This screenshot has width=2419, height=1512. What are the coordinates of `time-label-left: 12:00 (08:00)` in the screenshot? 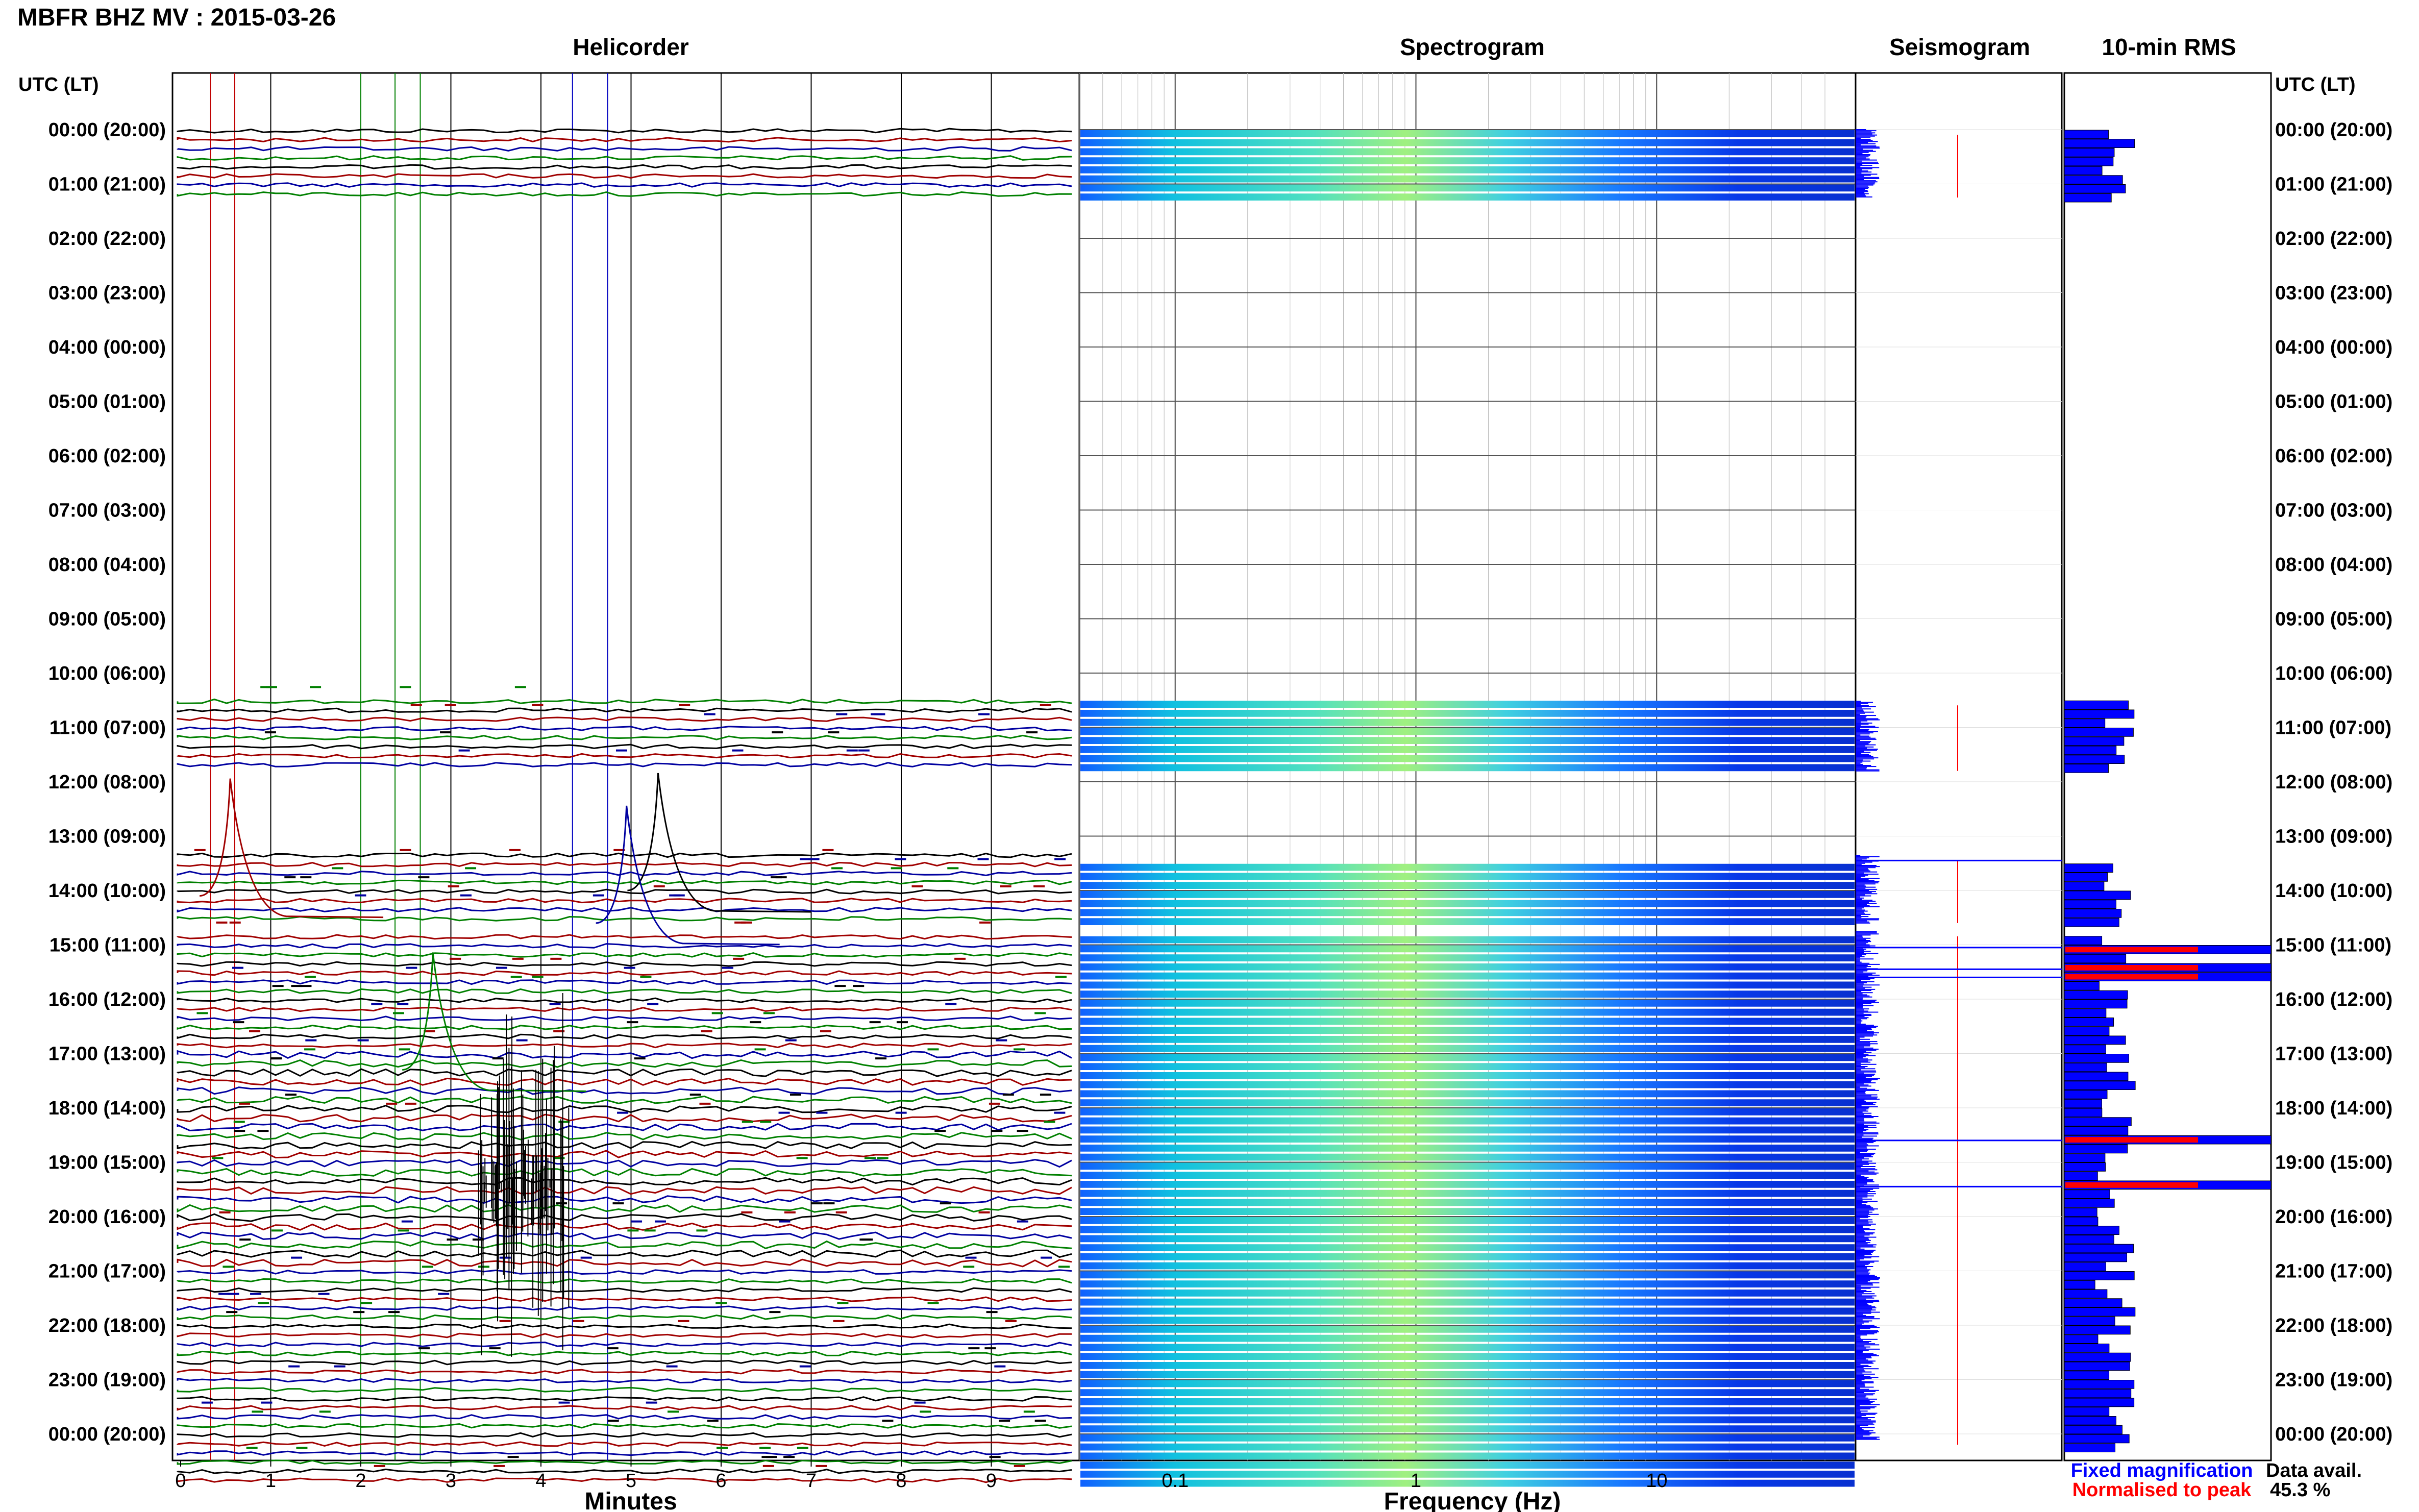 It's located at (107, 782).